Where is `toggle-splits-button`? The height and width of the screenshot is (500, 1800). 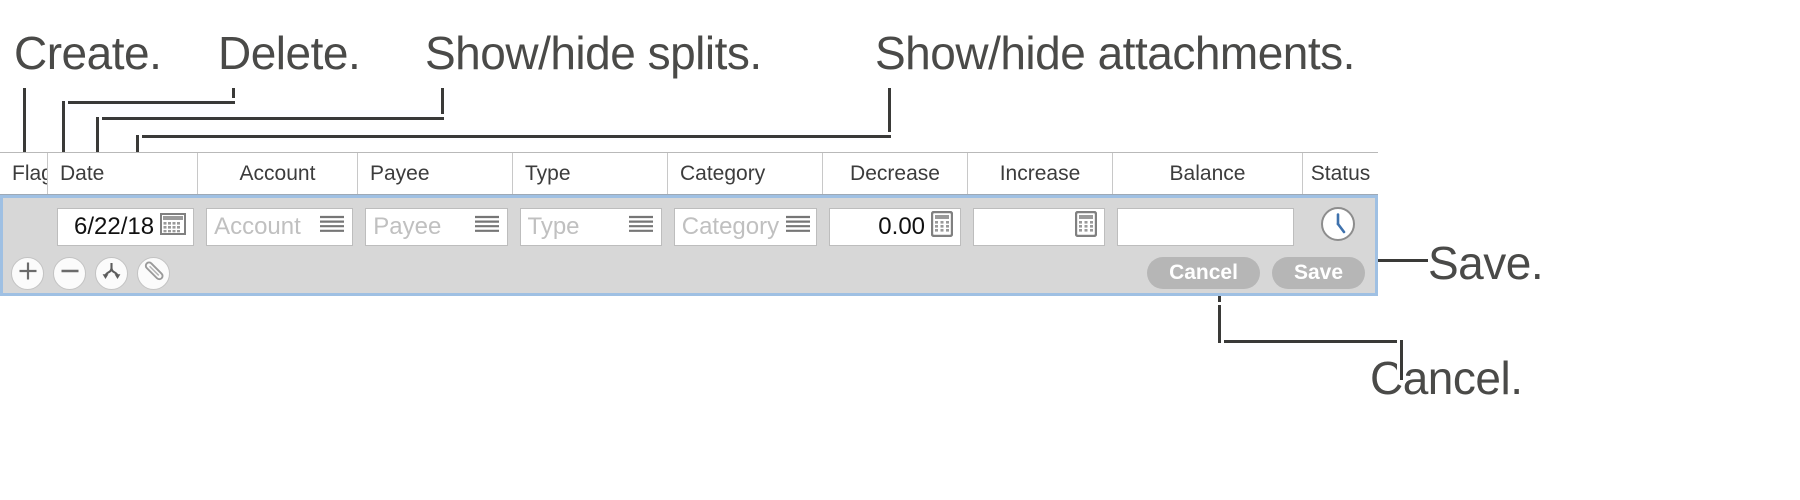
toggle-splits-button is located at coordinates (111, 273).